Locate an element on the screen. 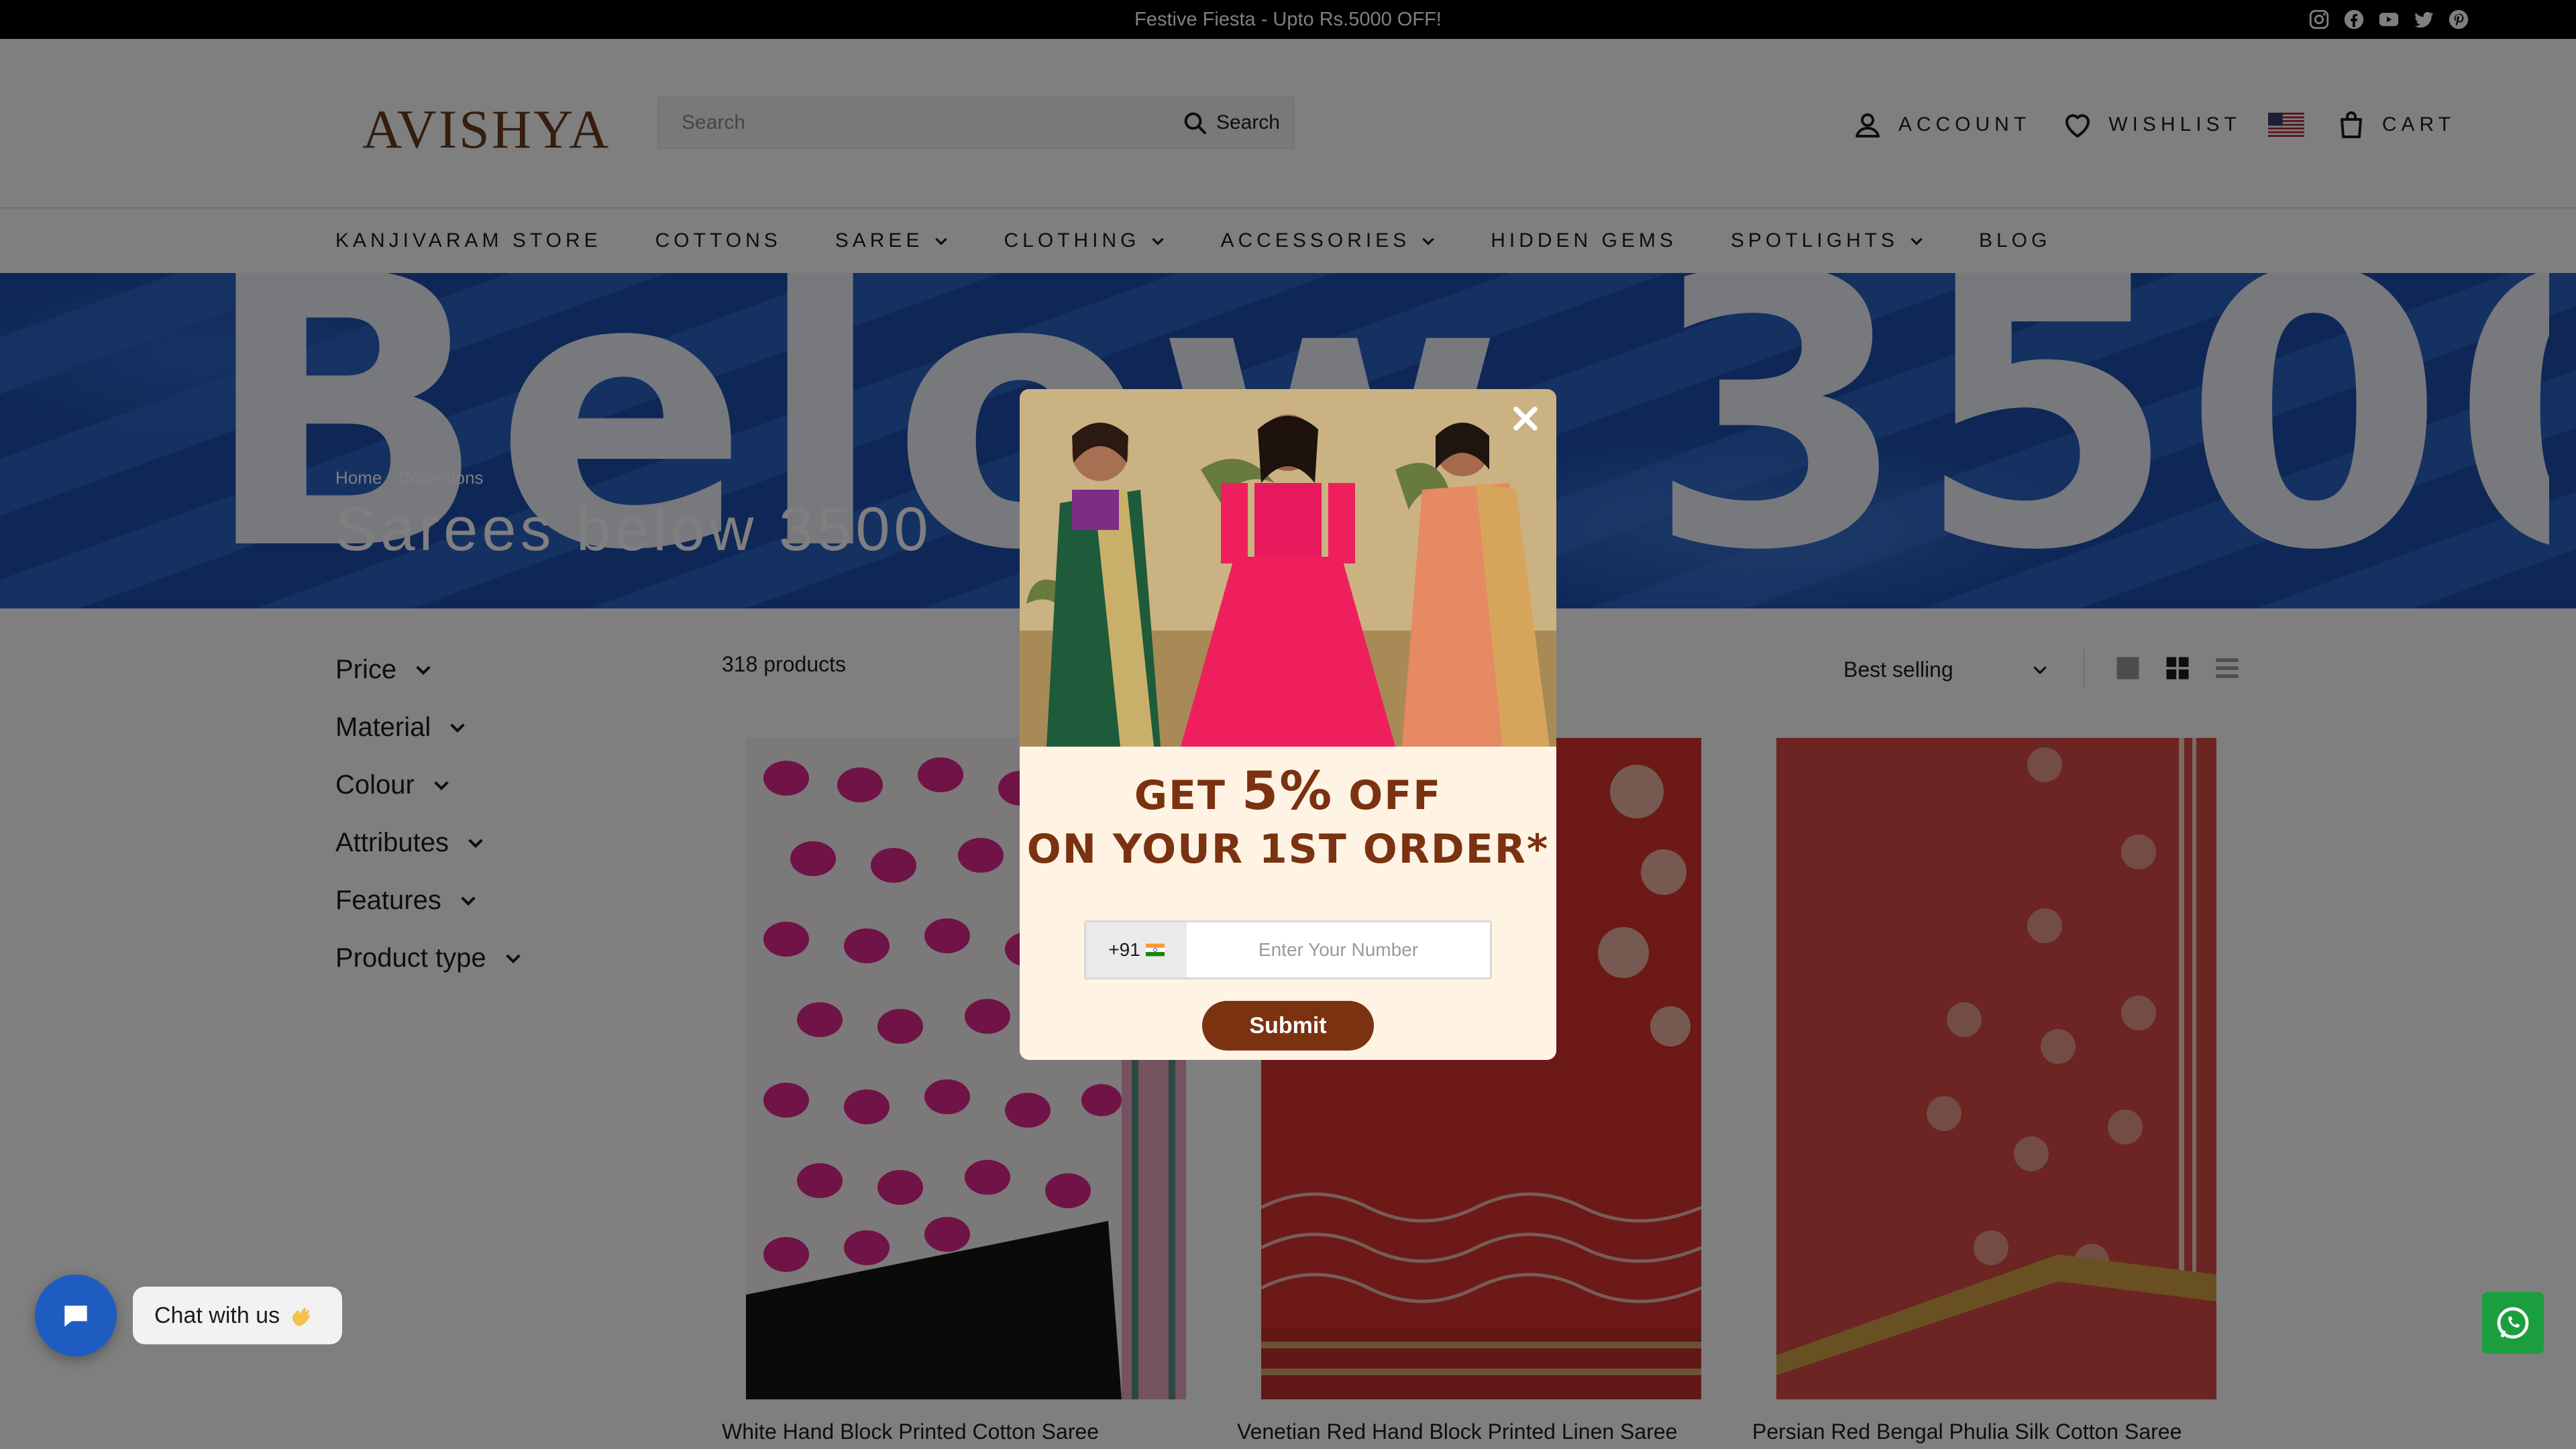  chat-launcher-button is located at coordinates (76, 1315).